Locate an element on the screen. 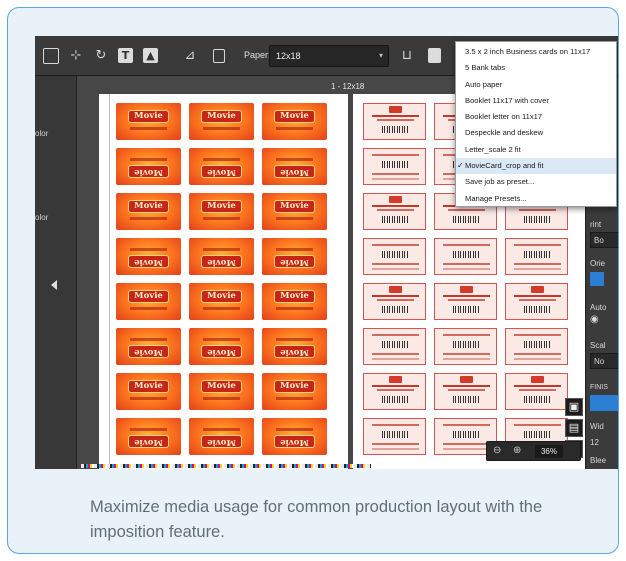 This screenshot has height=561, width=626. paper-label: Paper: is located at coordinates (257, 55).